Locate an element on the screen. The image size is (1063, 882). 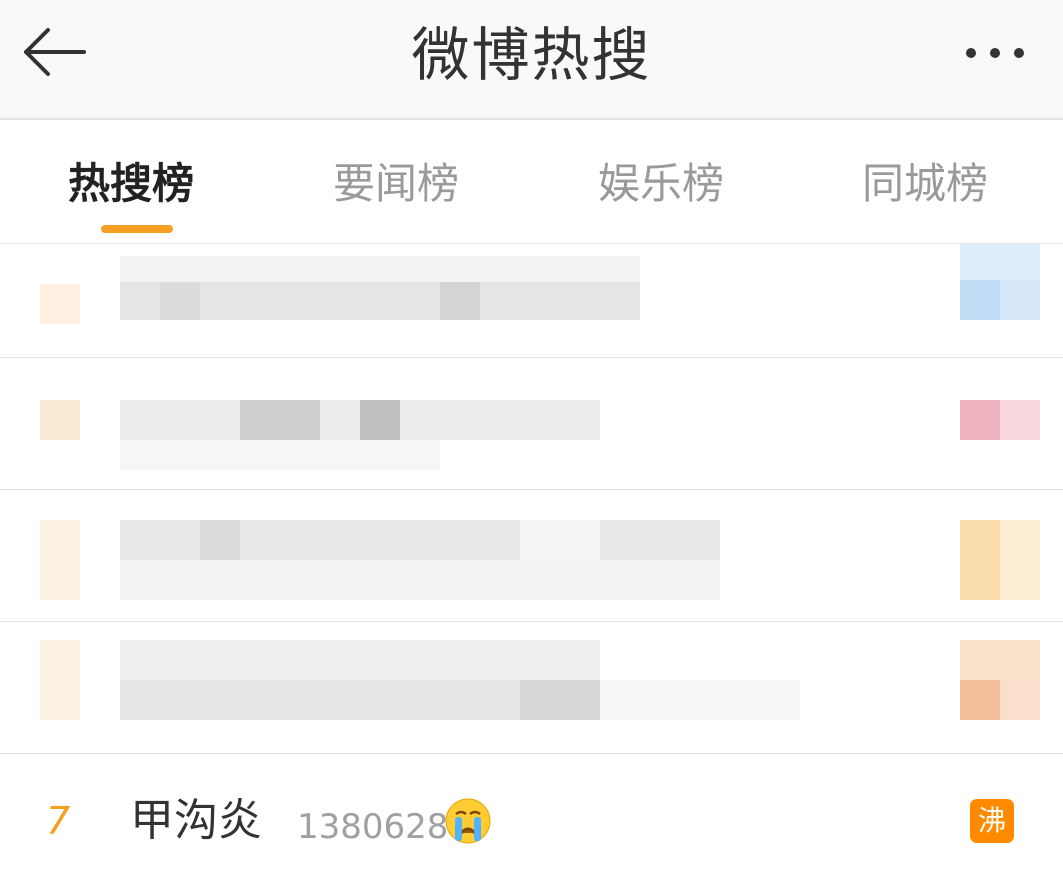
more-button is located at coordinates (998, 53).